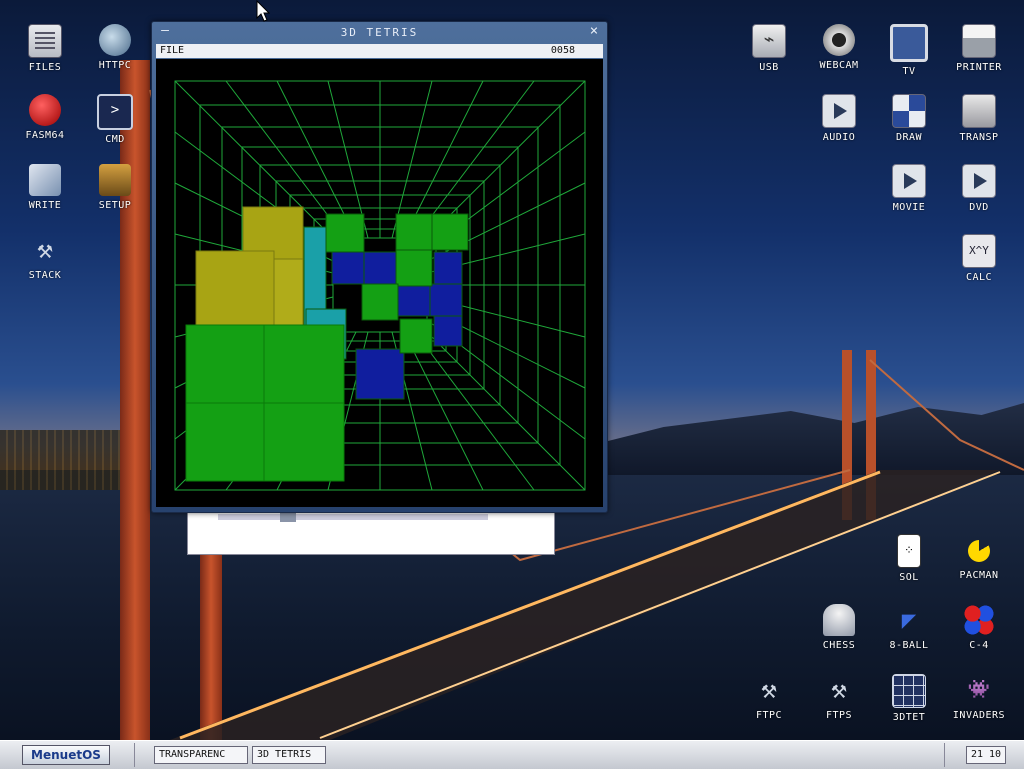  I want to click on clock: 21 10, so click(986, 755).